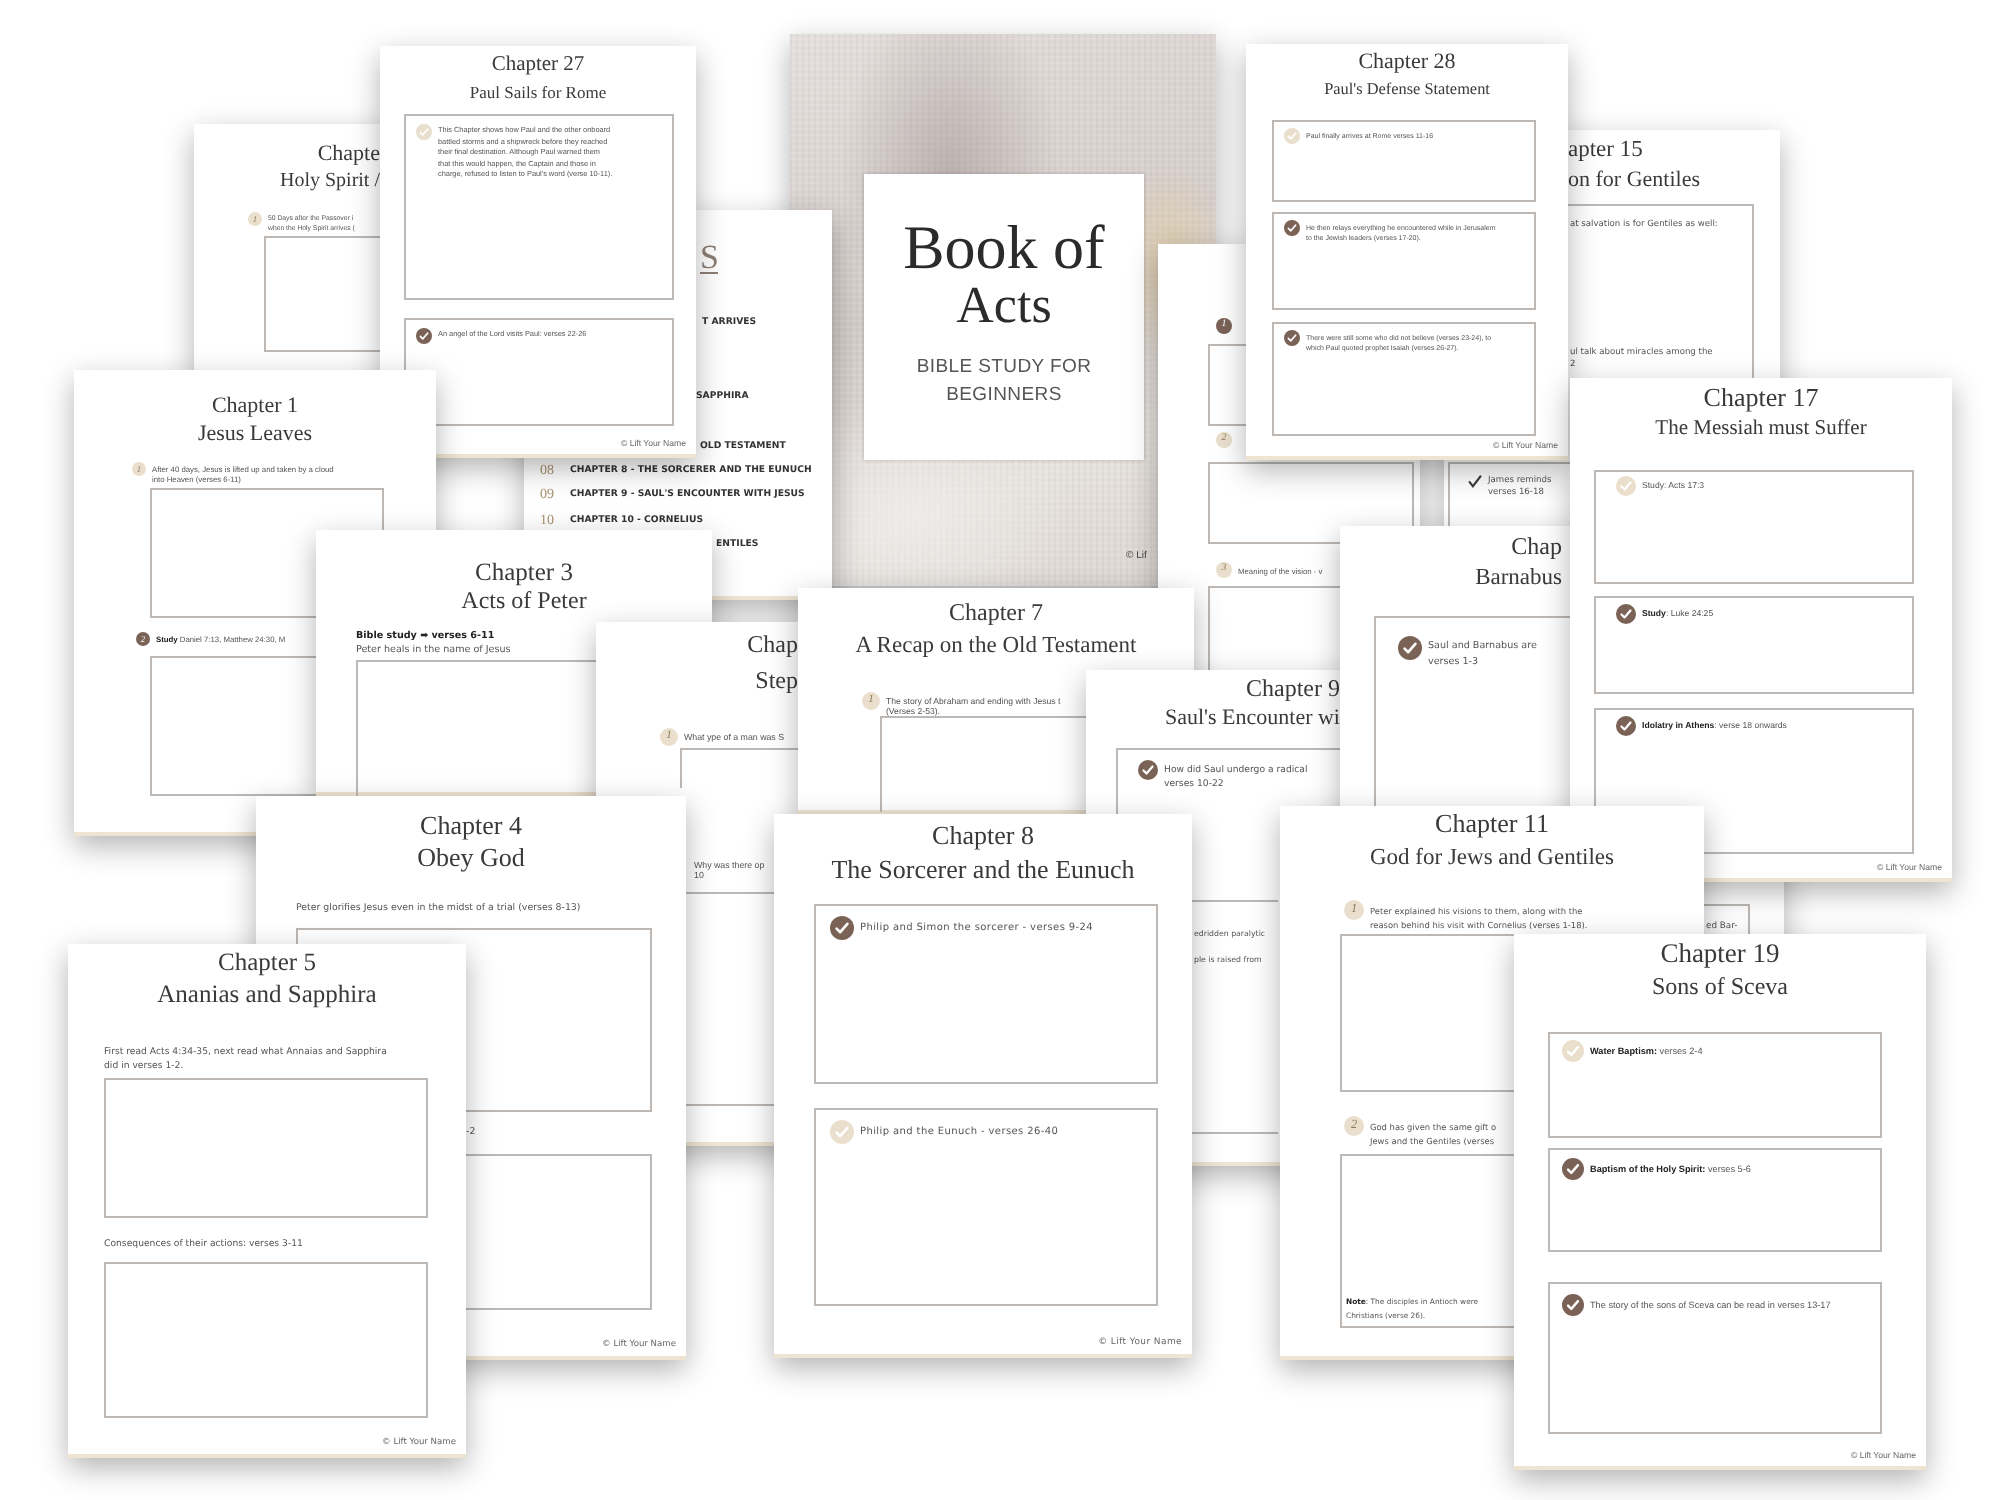 Image resolution: width=2000 pixels, height=1500 pixels. Describe the element at coordinates (1004, 274) in the screenshot. I see `book-title: Book of Acts` at that location.